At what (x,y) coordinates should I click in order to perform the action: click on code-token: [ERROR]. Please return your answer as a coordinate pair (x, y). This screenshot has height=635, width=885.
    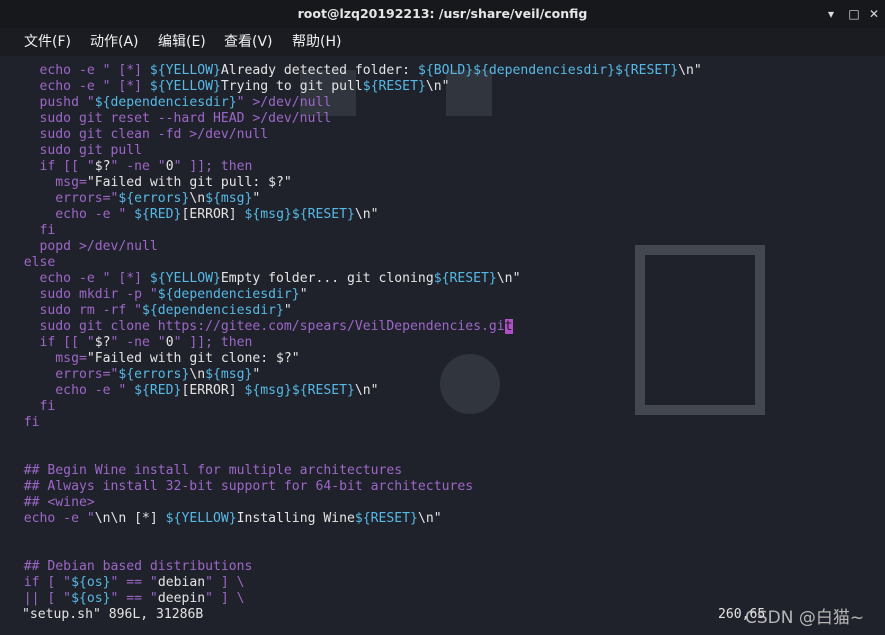
    Looking at the image, I should click on (213, 390).